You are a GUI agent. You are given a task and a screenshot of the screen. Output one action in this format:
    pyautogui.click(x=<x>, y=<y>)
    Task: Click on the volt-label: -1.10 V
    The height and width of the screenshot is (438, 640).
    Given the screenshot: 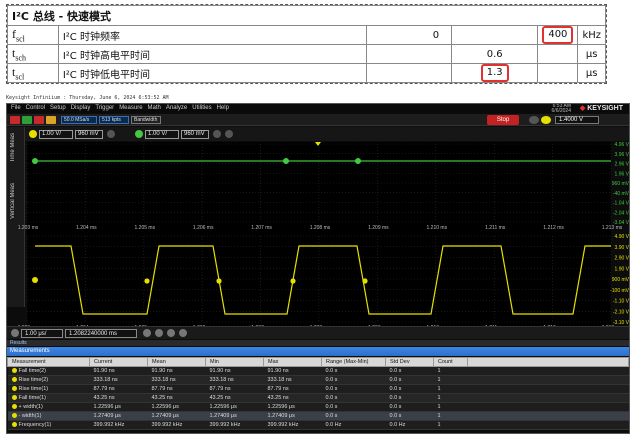 What is the action you would take?
    pyautogui.click(x=621, y=302)
    